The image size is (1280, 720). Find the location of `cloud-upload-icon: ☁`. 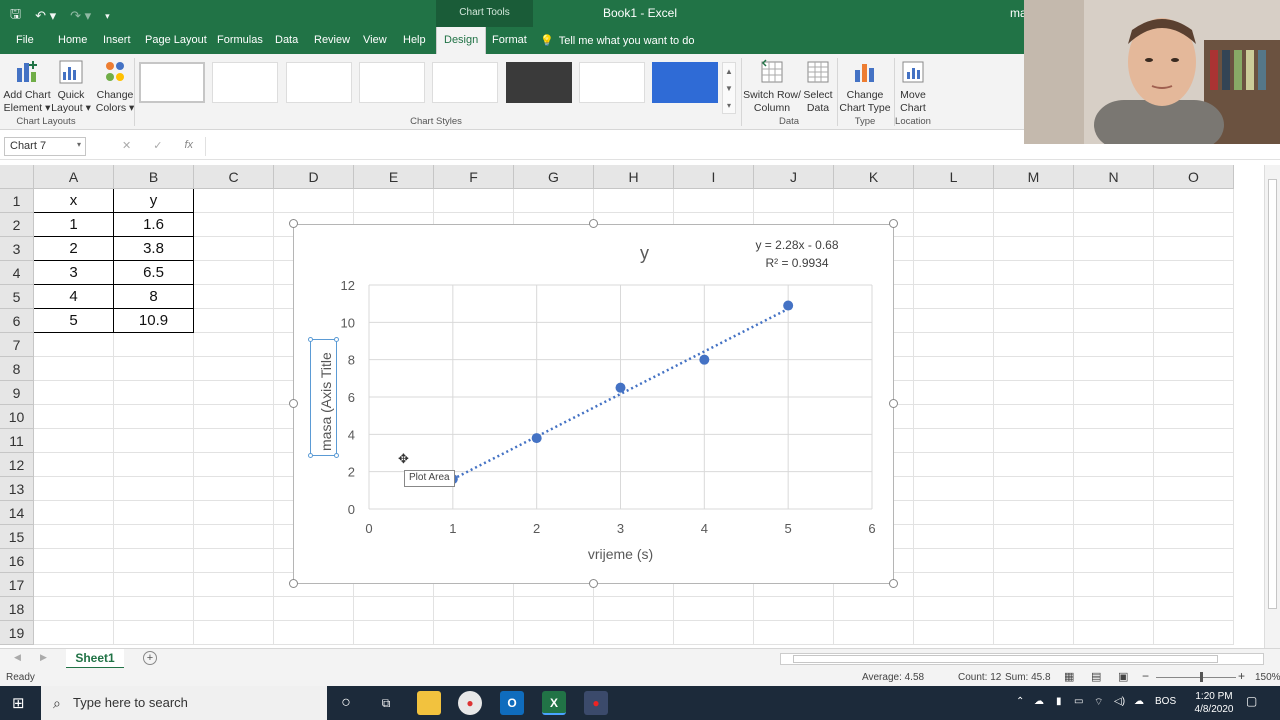

cloud-upload-icon: ☁ is located at coordinates (1139, 701).